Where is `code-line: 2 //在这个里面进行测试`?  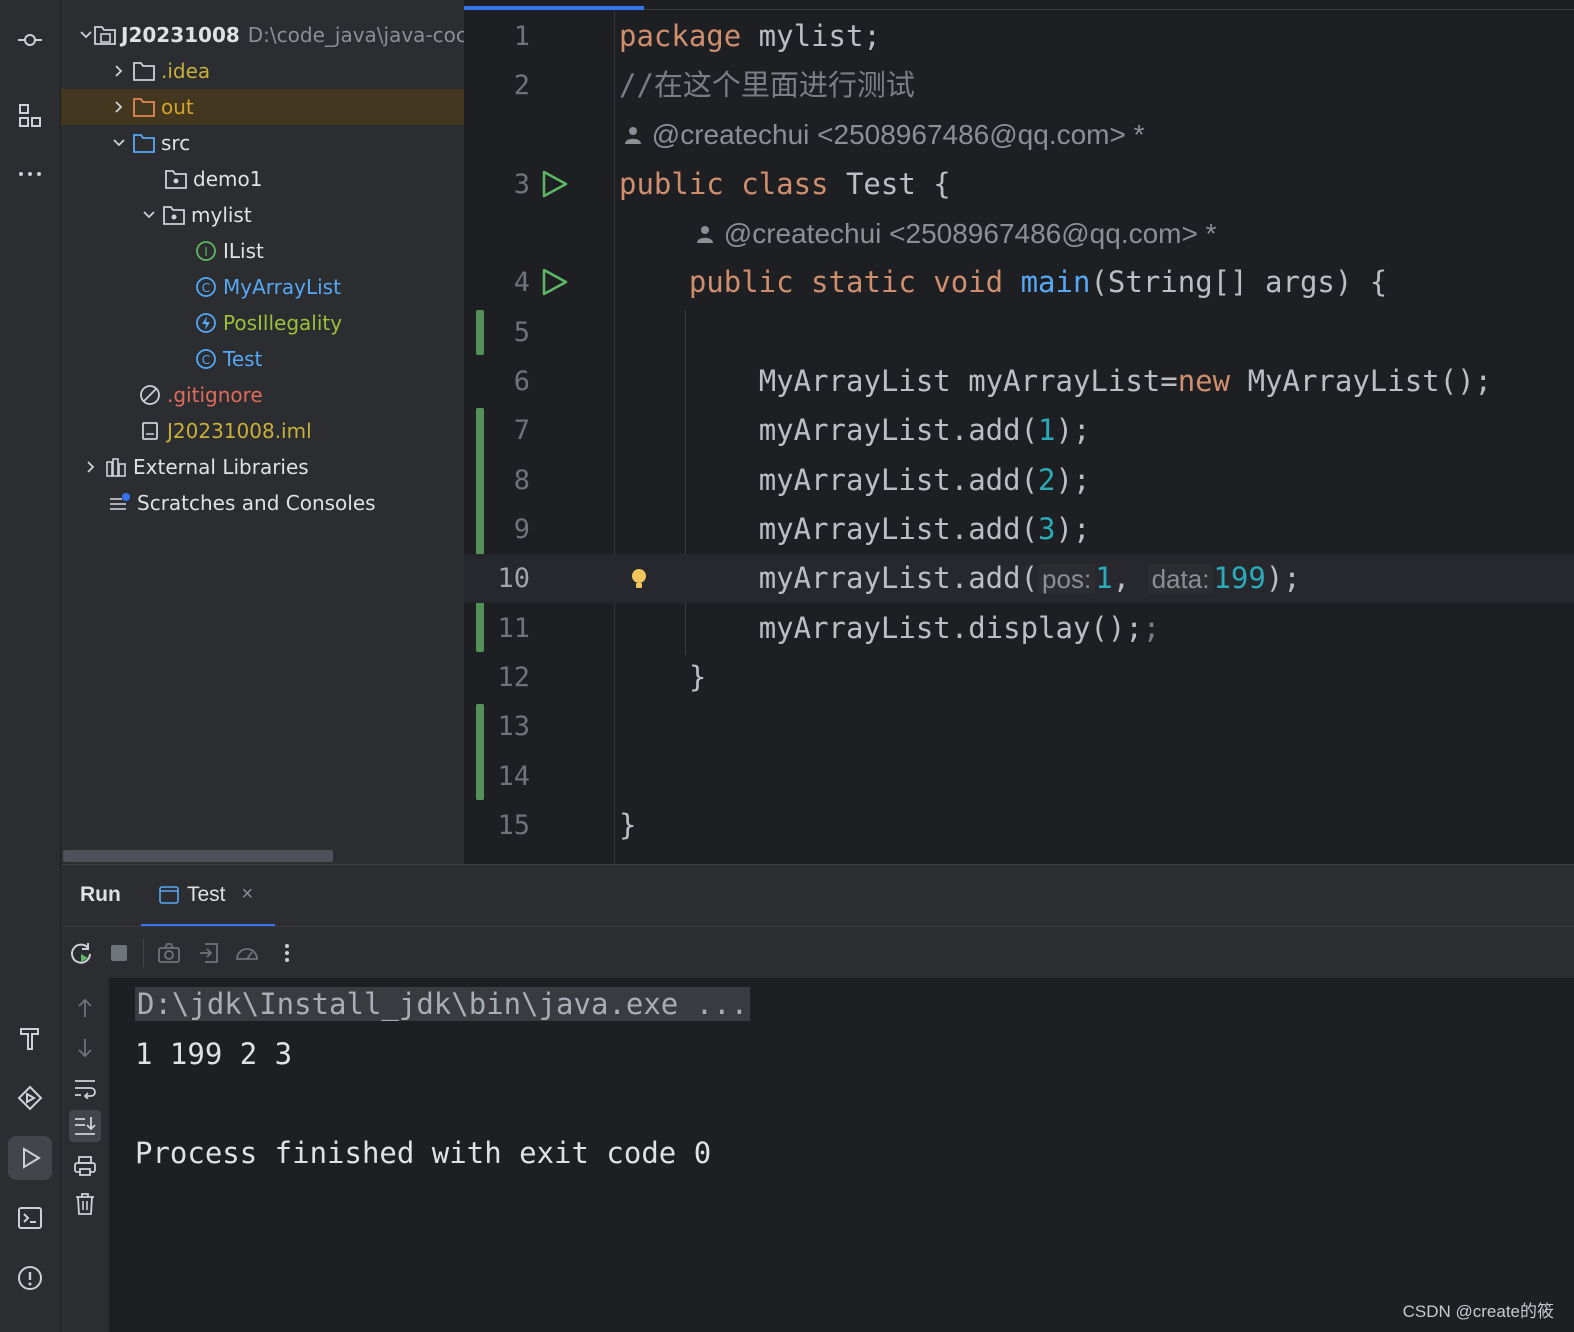
code-line: 2 //在这个里面进行测试 is located at coordinates (1019, 85).